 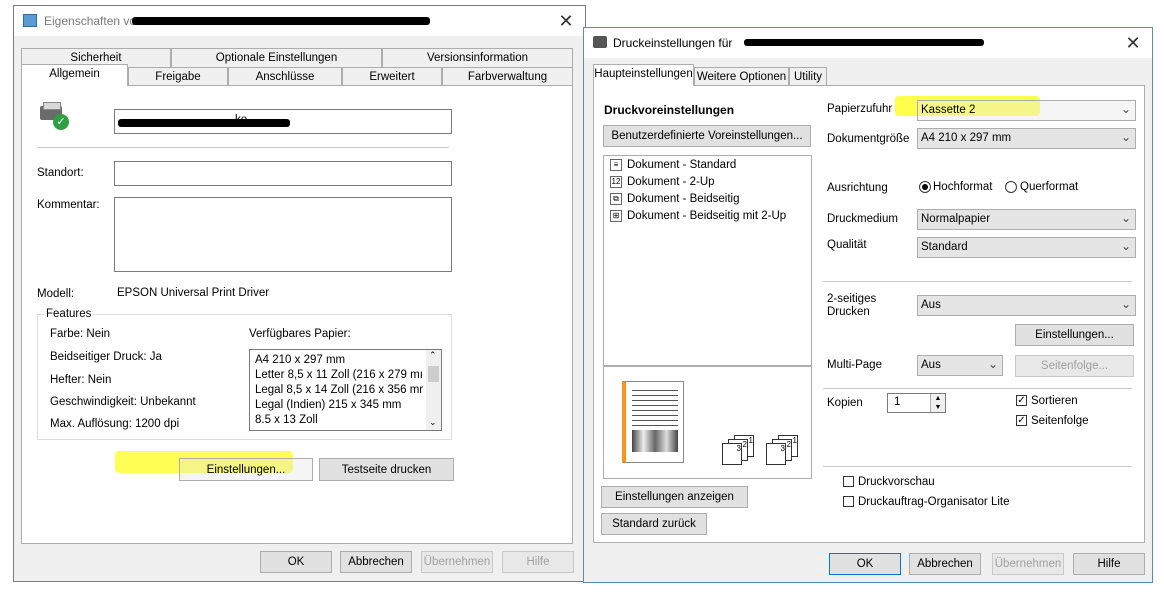 What do you see at coordinates (1026, 247) in the screenshot?
I see `quality-select: Standard ⌄` at bounding box center [1026, 247].